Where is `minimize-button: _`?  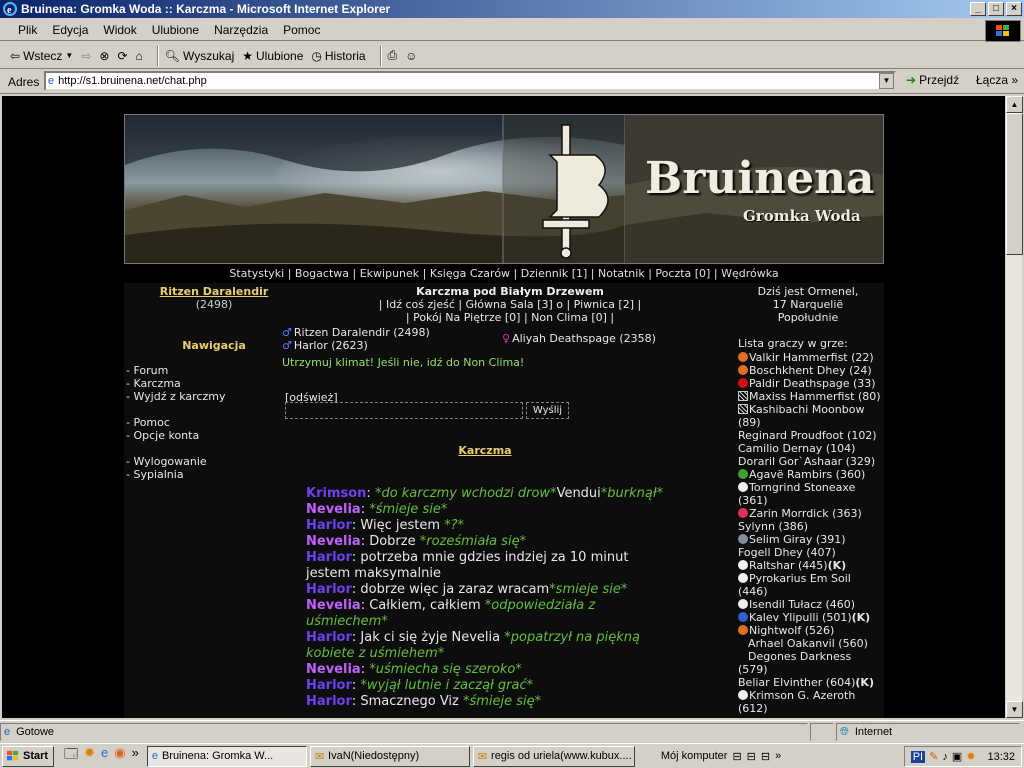 minimize-button: _ is located at coordinates (978, 9).